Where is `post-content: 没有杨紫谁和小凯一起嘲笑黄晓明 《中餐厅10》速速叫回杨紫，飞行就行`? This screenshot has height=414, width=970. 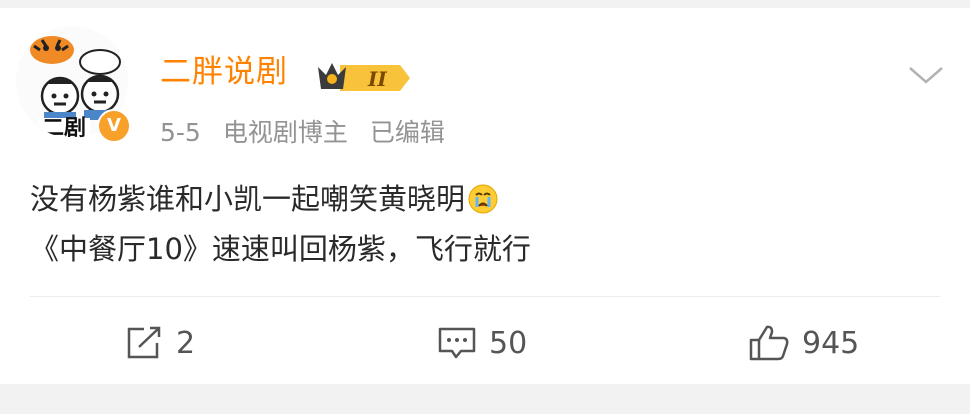
post-content: 没有杨紫谁和小凯一起嘲笑黄晓明 《中餐厅10》速速叫回杨紫，飞行就行 is located at coordinates (280, 224).